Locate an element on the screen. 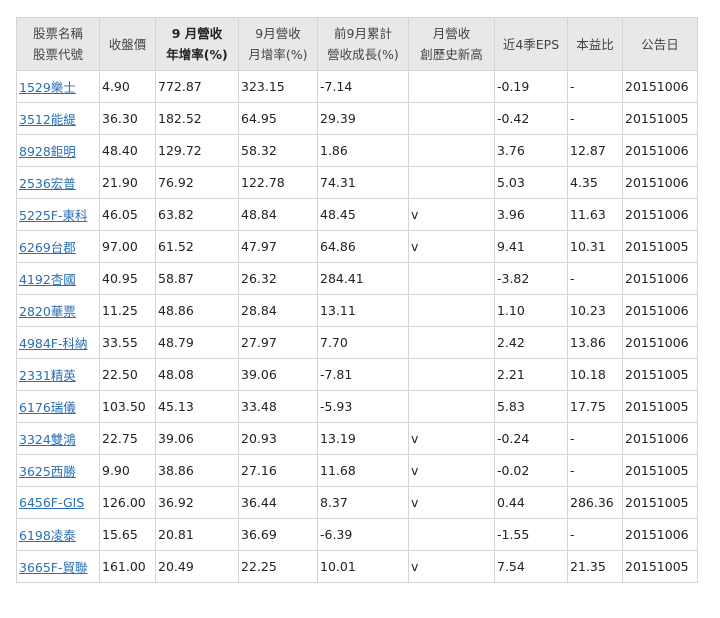  cell-ytd: 7.70 is located at coordinates (363, 342).